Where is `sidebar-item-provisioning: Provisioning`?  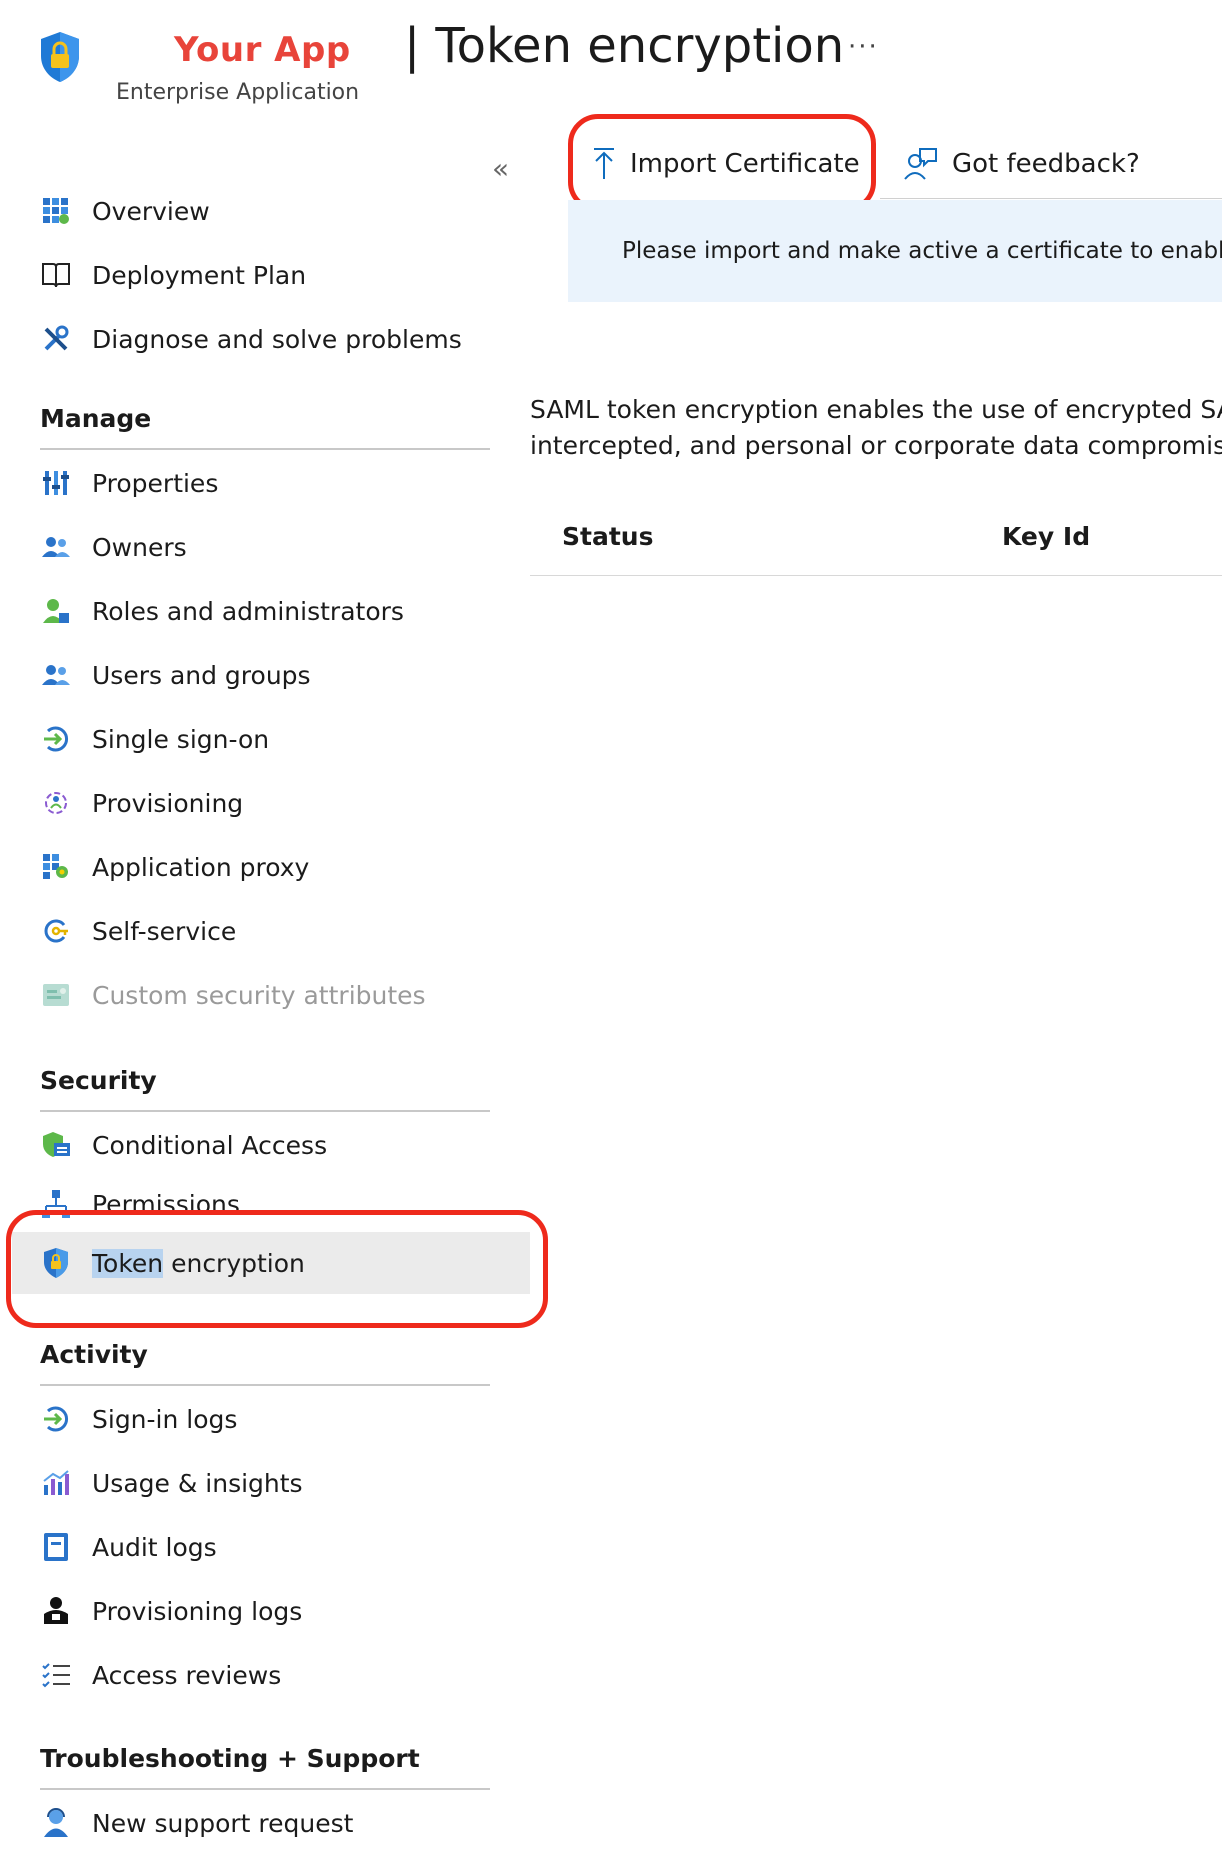 sidebar-item-provisioning: Provisioning is located at coordinates (285, 803).